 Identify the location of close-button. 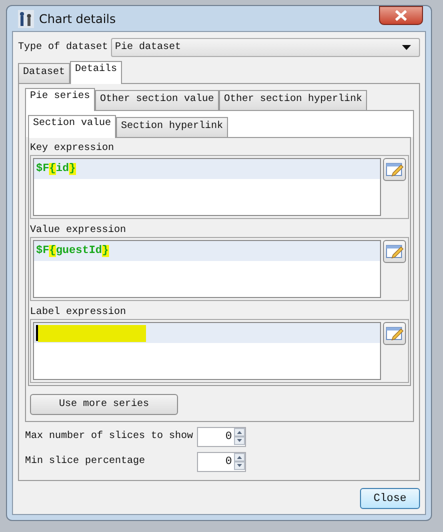
(401, 15).